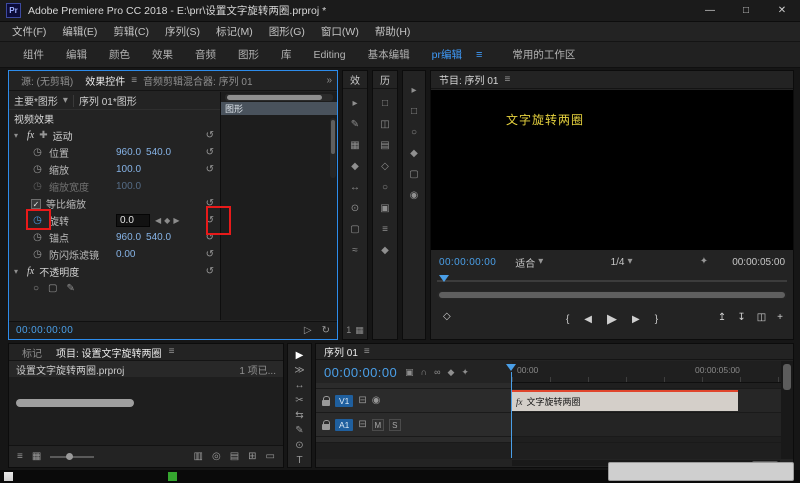 This screenshot has width=800, height=483. I want to click on strip-icon: ◆, so click(385, 250).